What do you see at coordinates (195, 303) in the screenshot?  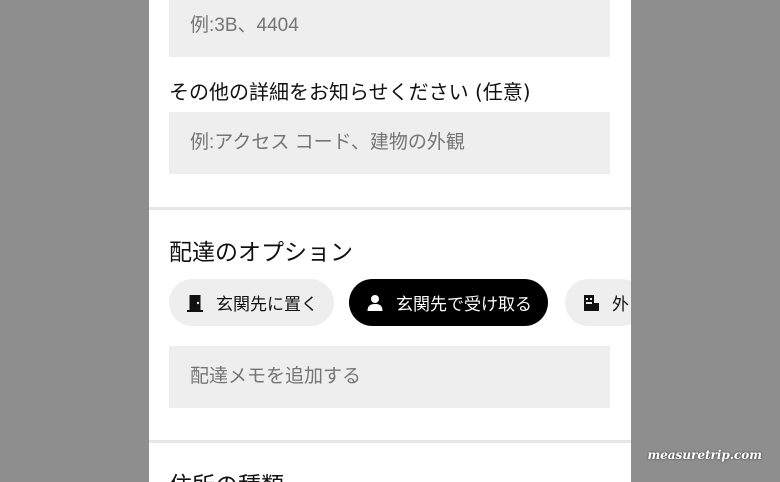 I see `door-icon` at bounding box center [195, 303].